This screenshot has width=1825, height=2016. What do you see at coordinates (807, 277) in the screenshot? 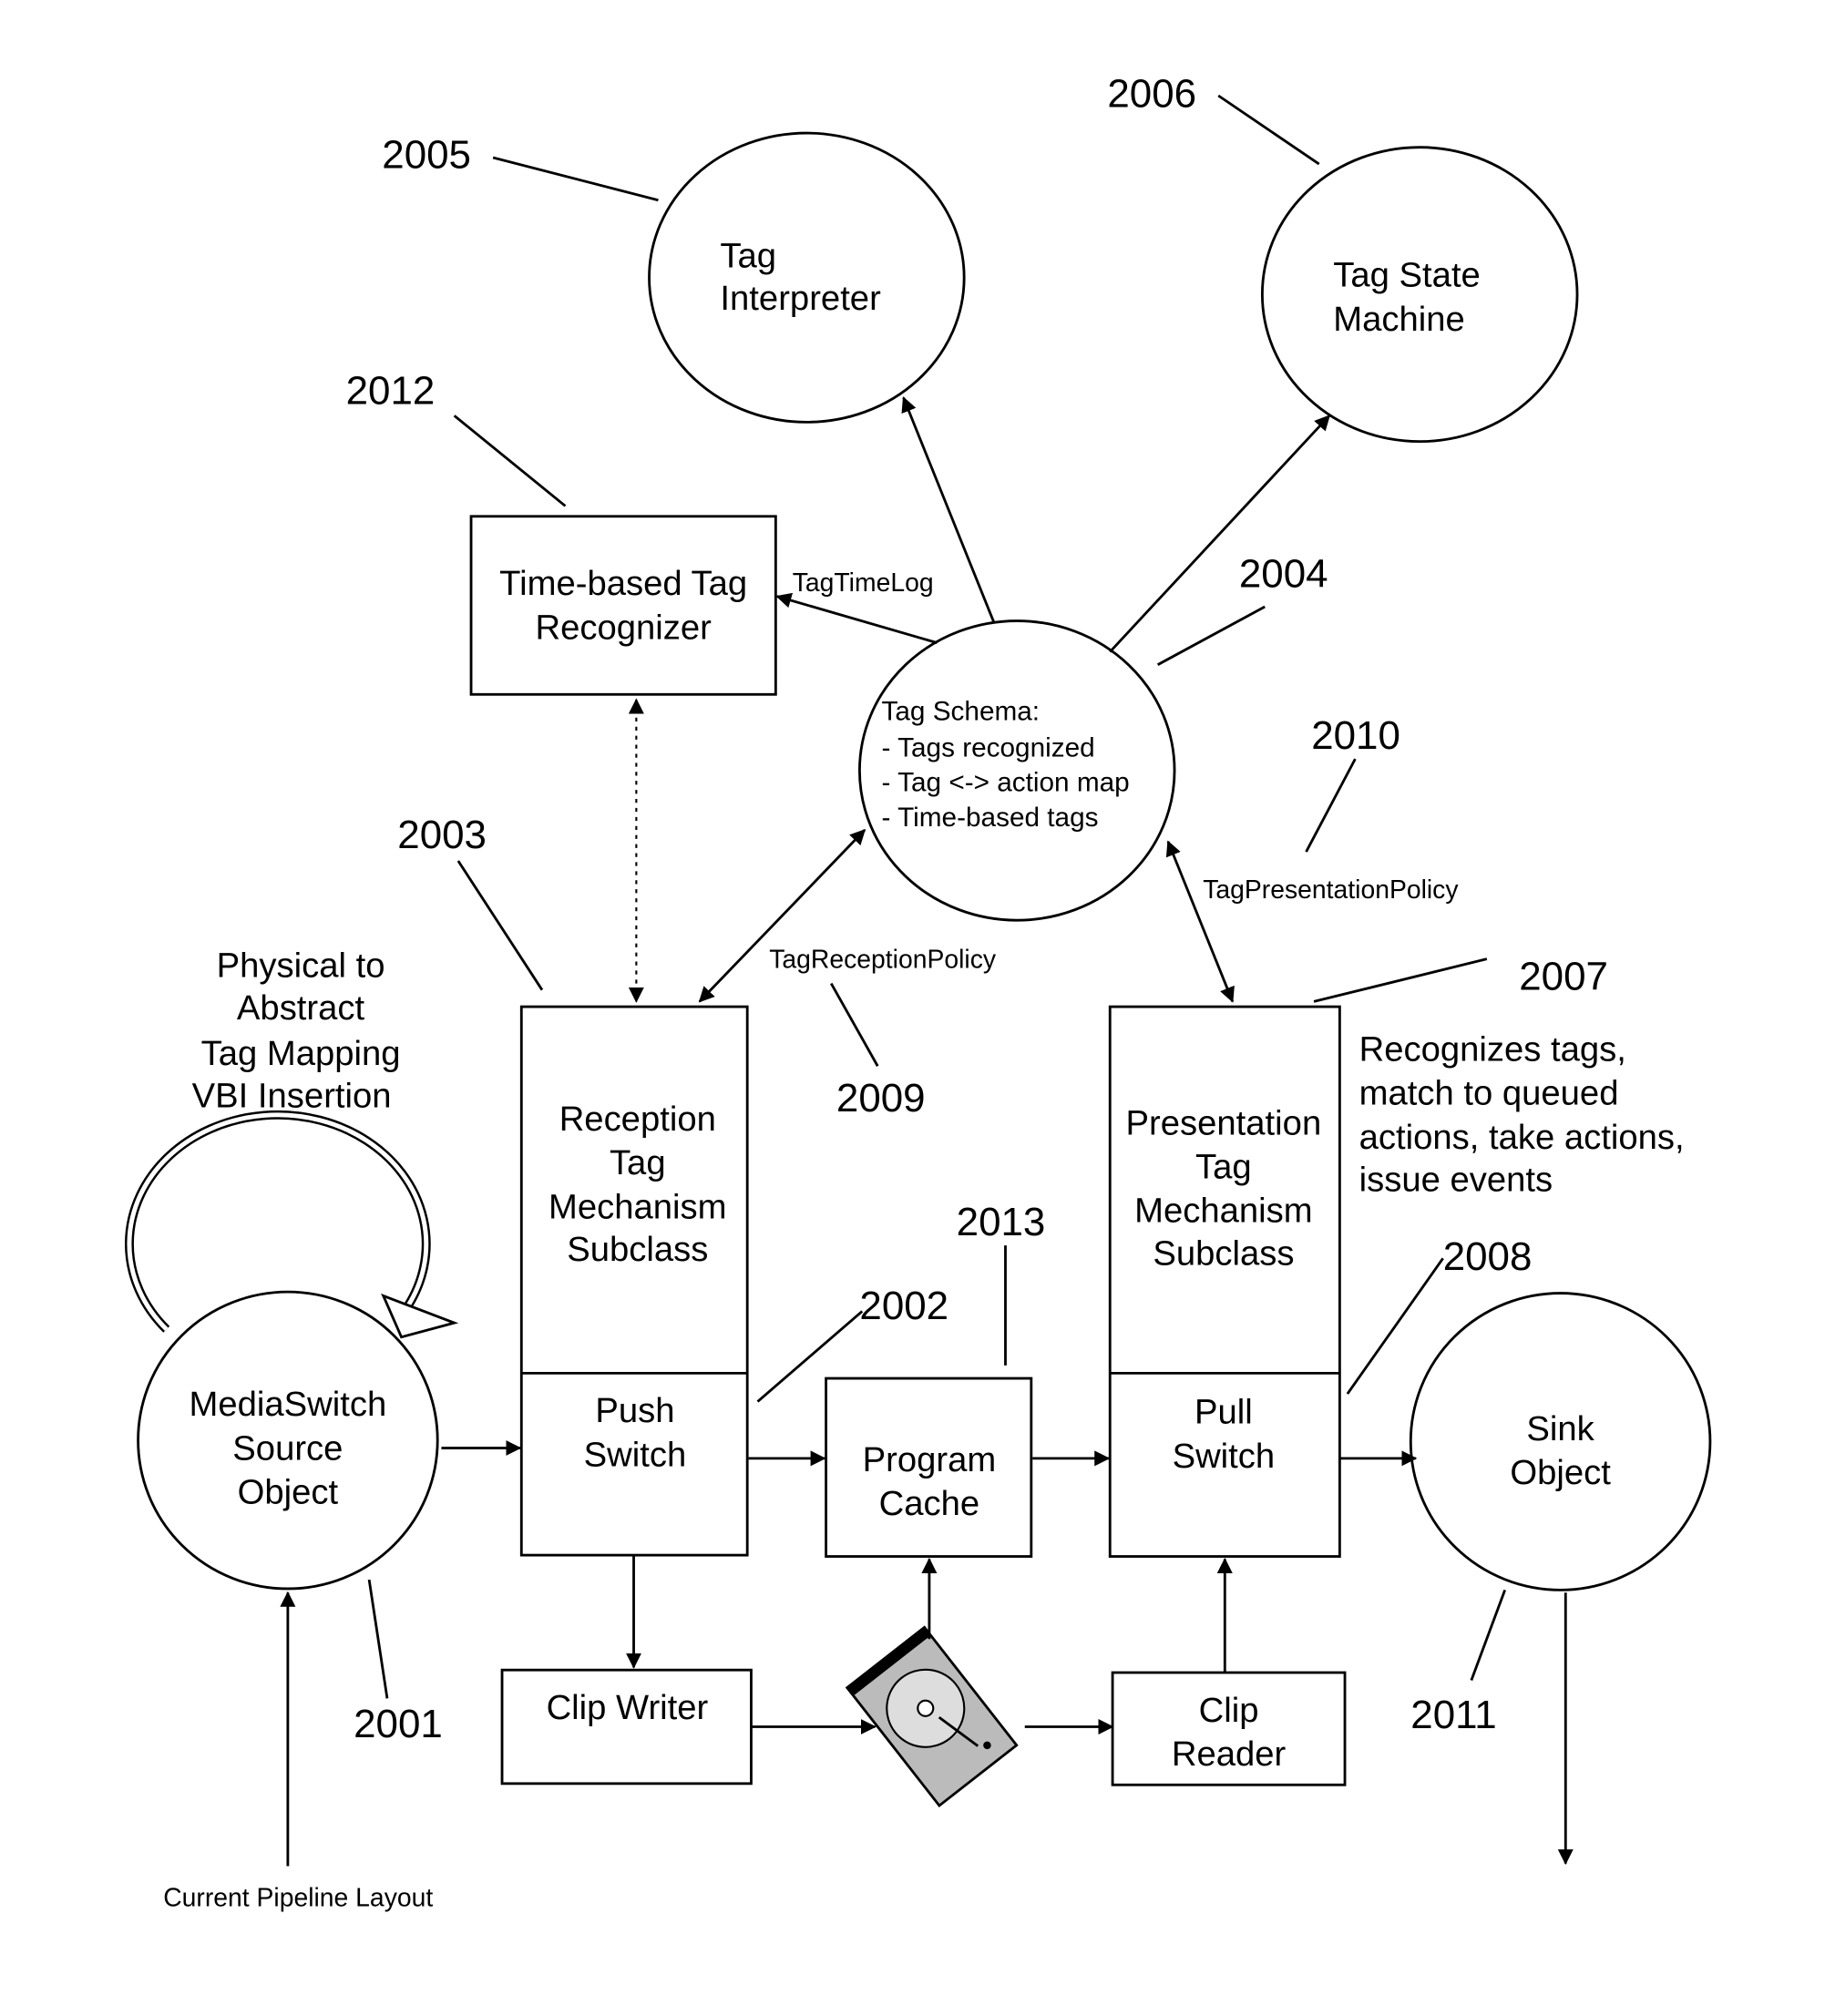
I see `tag-interpreter-node: Tag Interpreter` at bounding box center [807, 277].